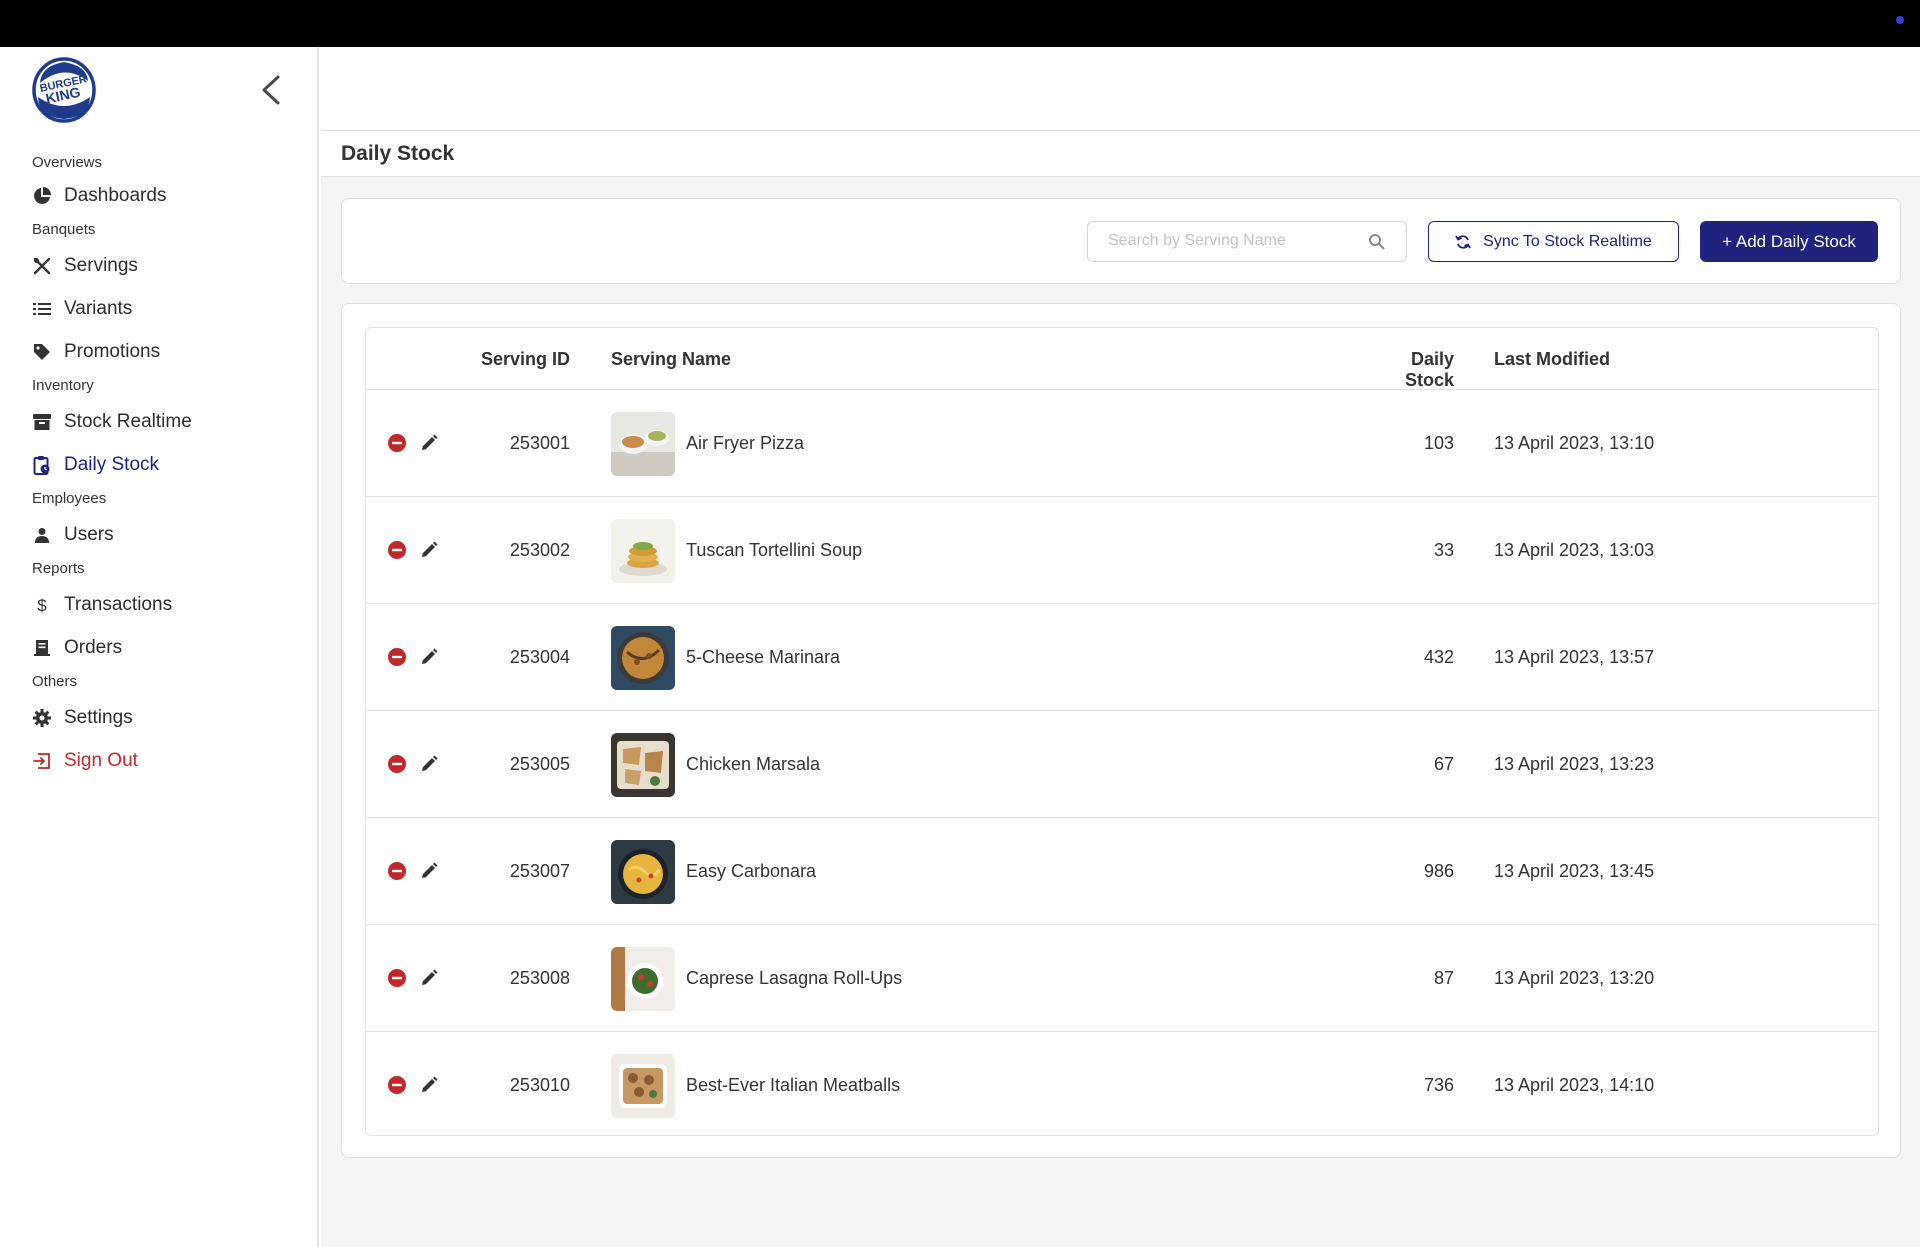  What do you see at coordinates (518, 359) in the screenshot?
I see `header-serving-id: Serving ID` at bounding box center [518, 359].